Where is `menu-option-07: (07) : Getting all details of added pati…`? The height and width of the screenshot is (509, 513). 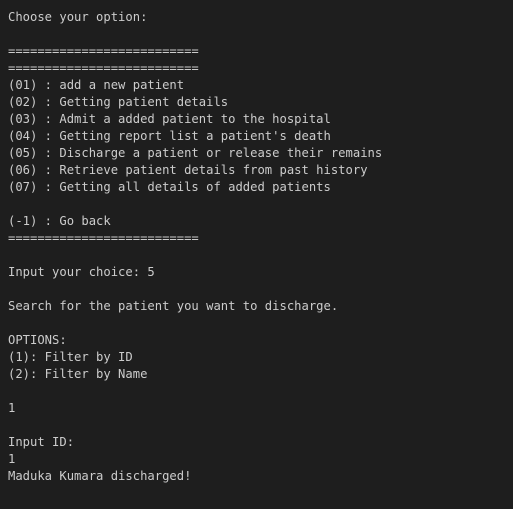 menu-option-07: (07) : Getting all details of added pati… is located at coordinates (169, 187).